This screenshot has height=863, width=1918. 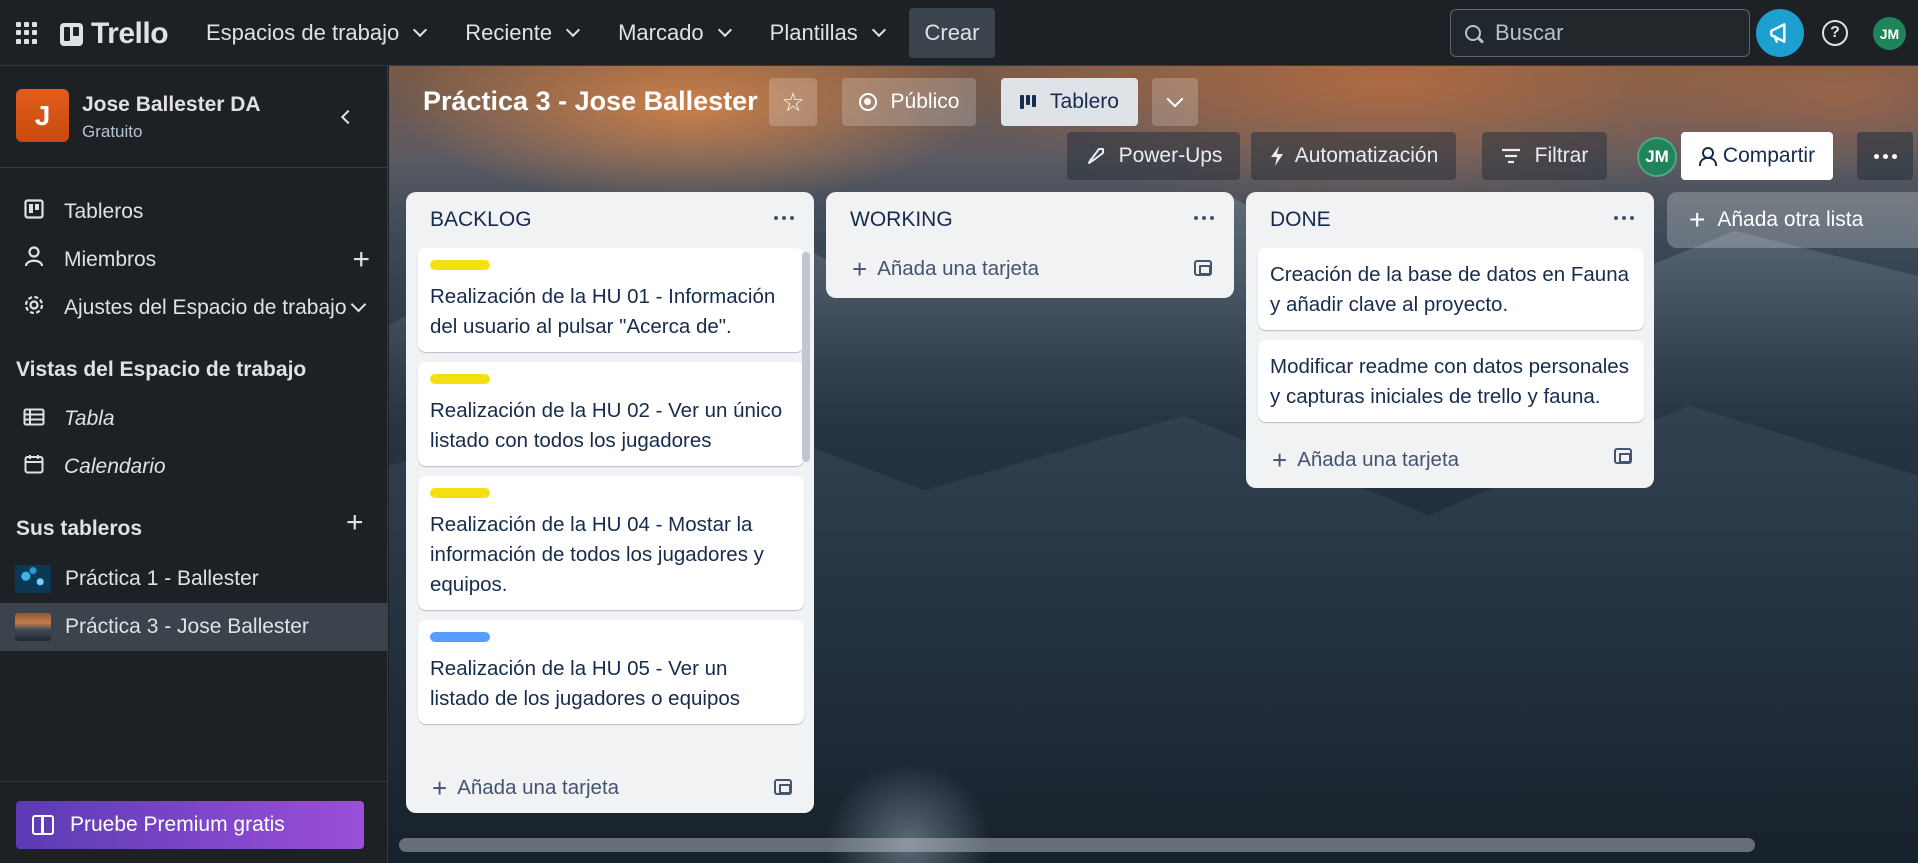 I want to click on board-title: Práctica 3 - Jose Ballester, so click(x=590, y=101).